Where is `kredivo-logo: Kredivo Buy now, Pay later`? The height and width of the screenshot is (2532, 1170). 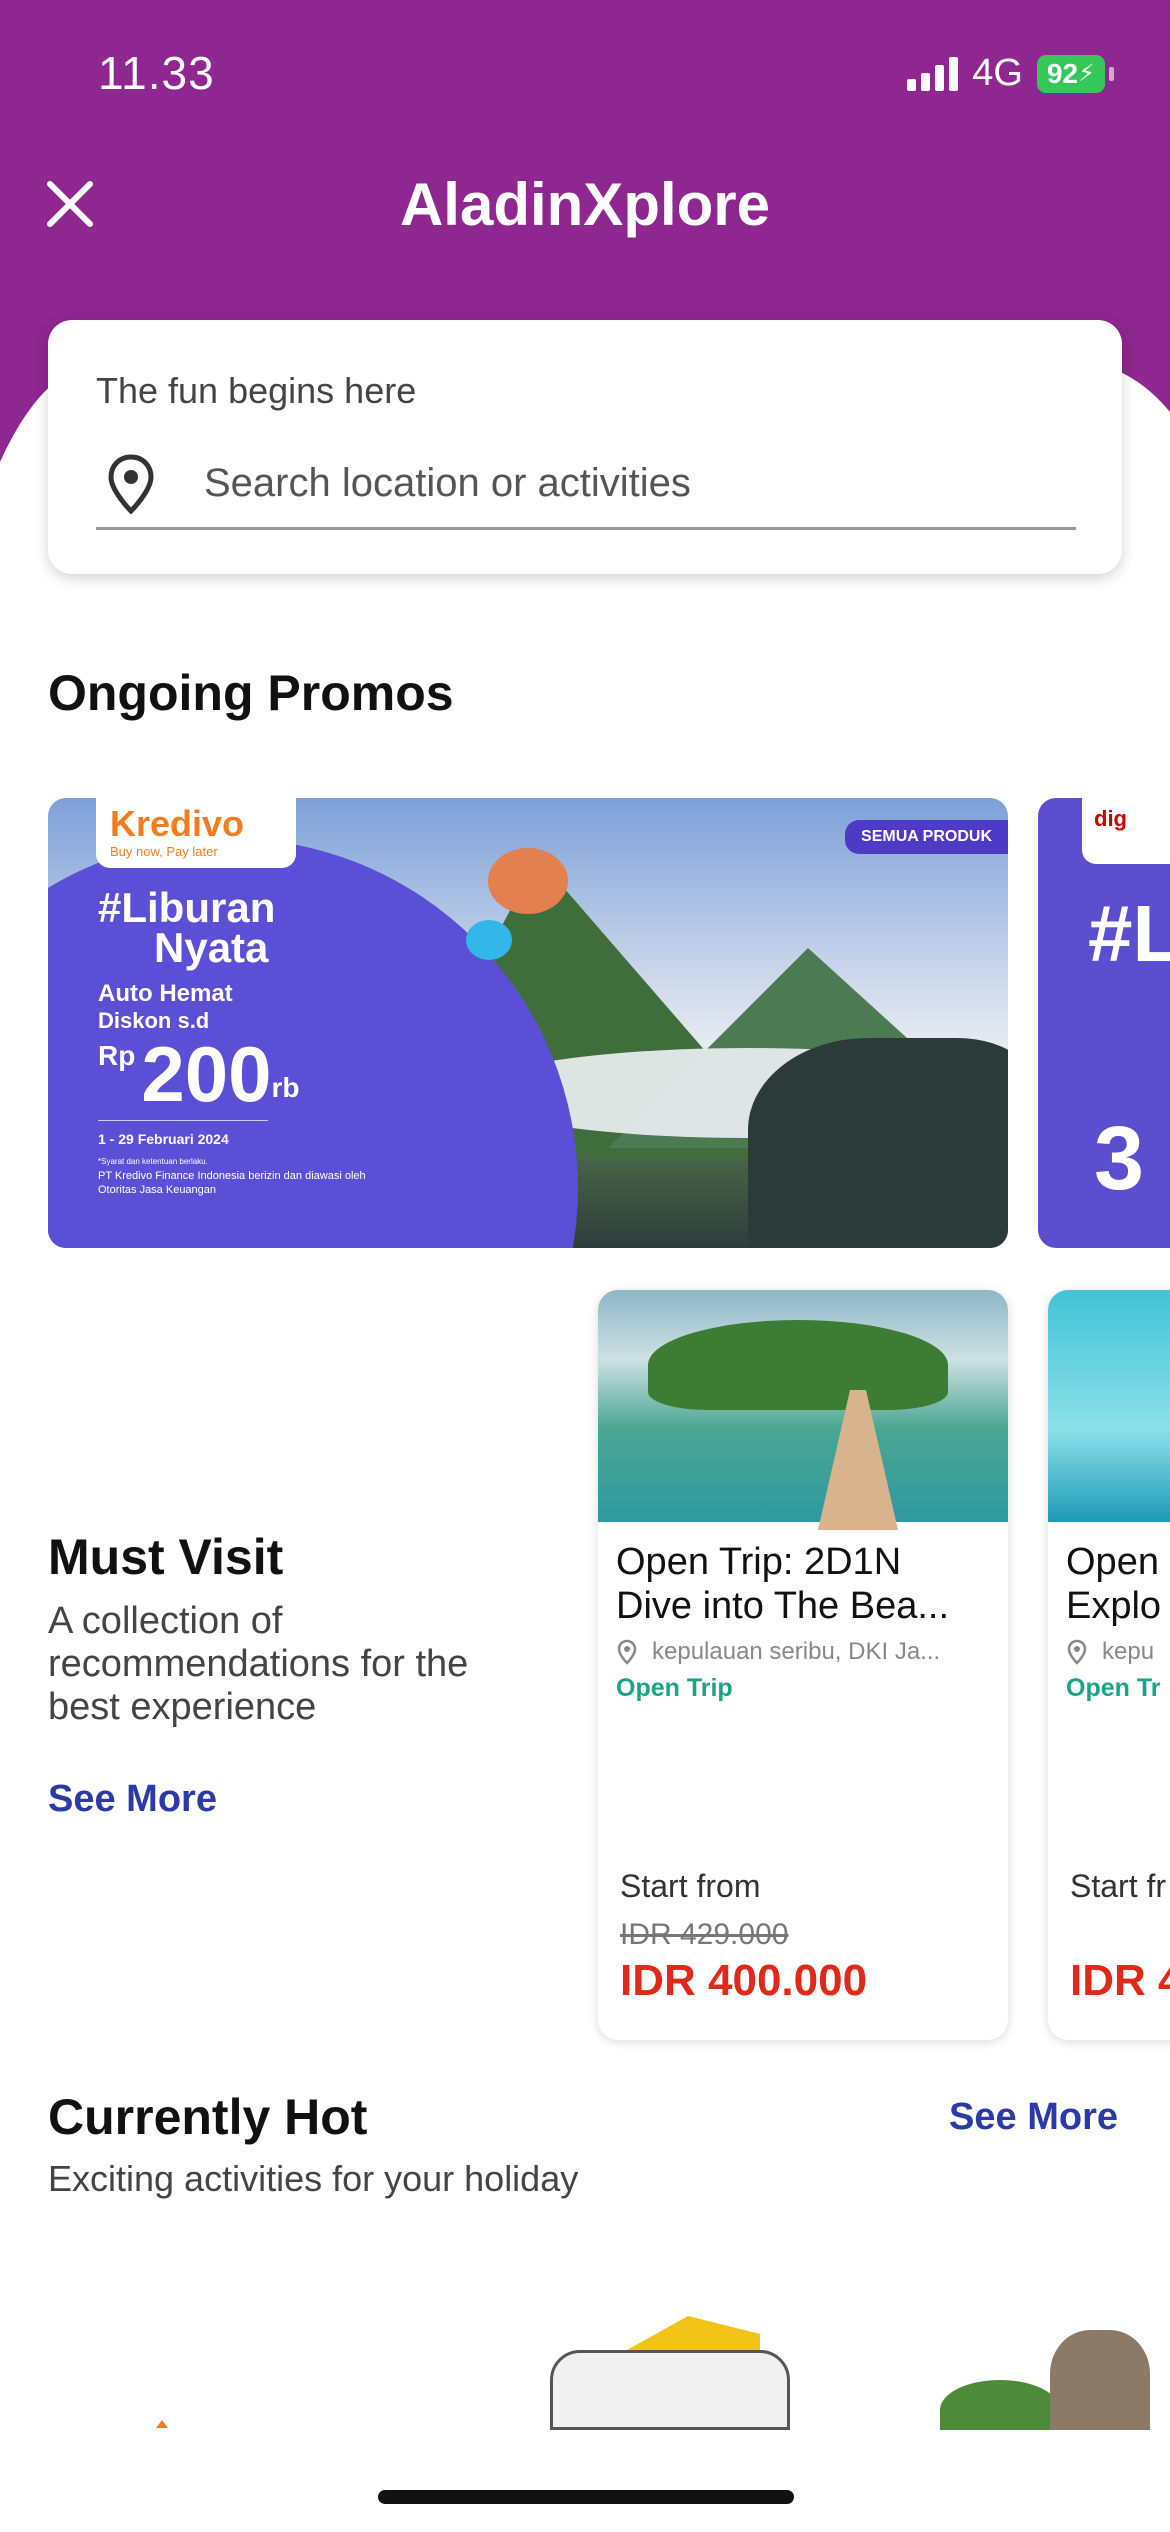
kredivo-logo: Kredivo Buy now, Pay later is located at coordinates (196, 833).